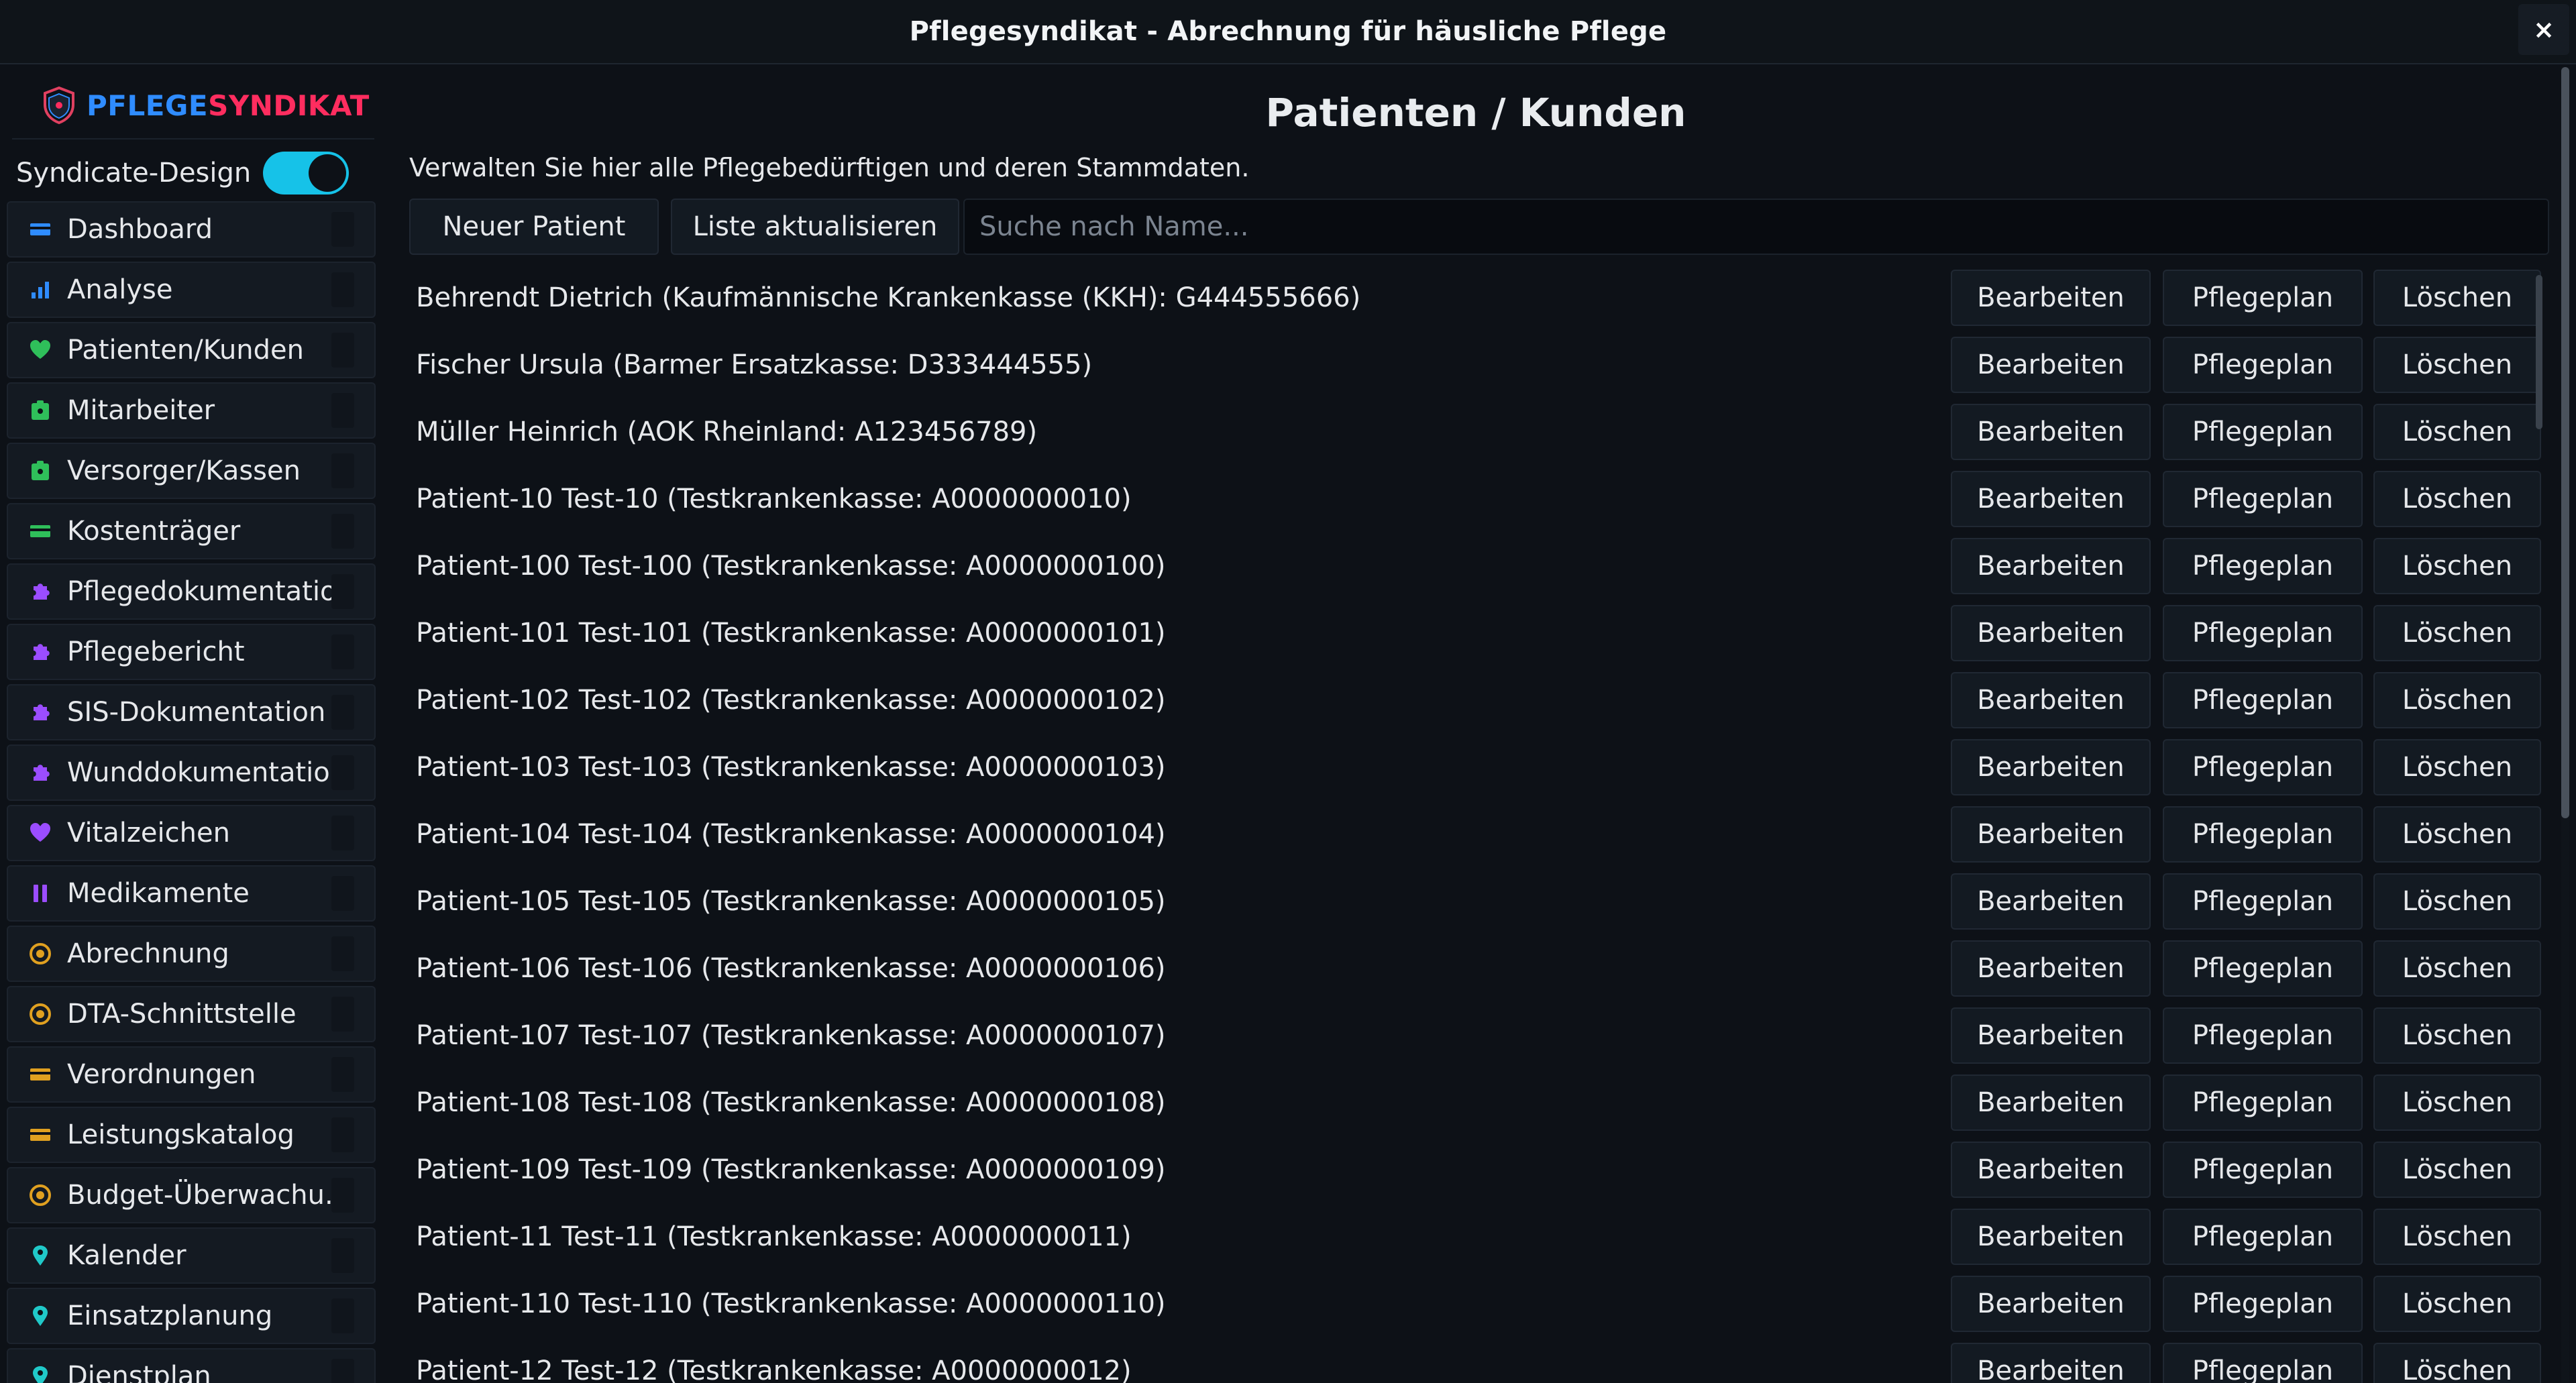 The width and height of the screenshot is (2576, 1383). I want to click on refresh-list-button: Liste aktualisieren, so click(815, 227).